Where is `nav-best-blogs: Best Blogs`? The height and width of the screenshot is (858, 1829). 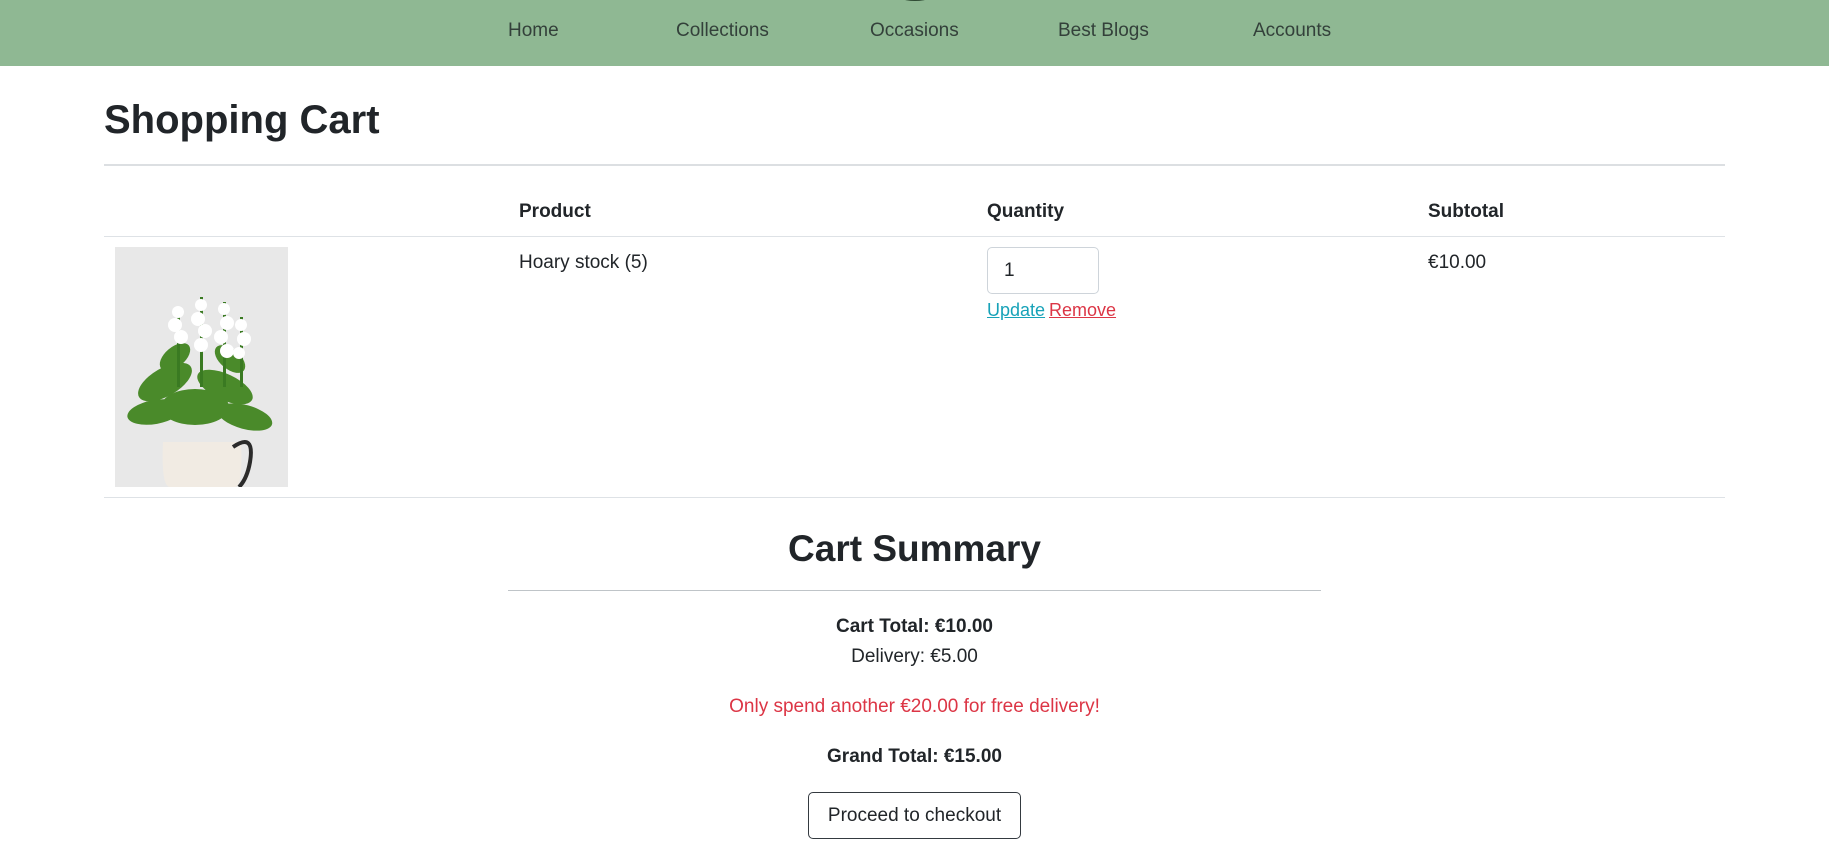 nav-best-blogs: Best Blogs is located at coordinates (1103, 31).